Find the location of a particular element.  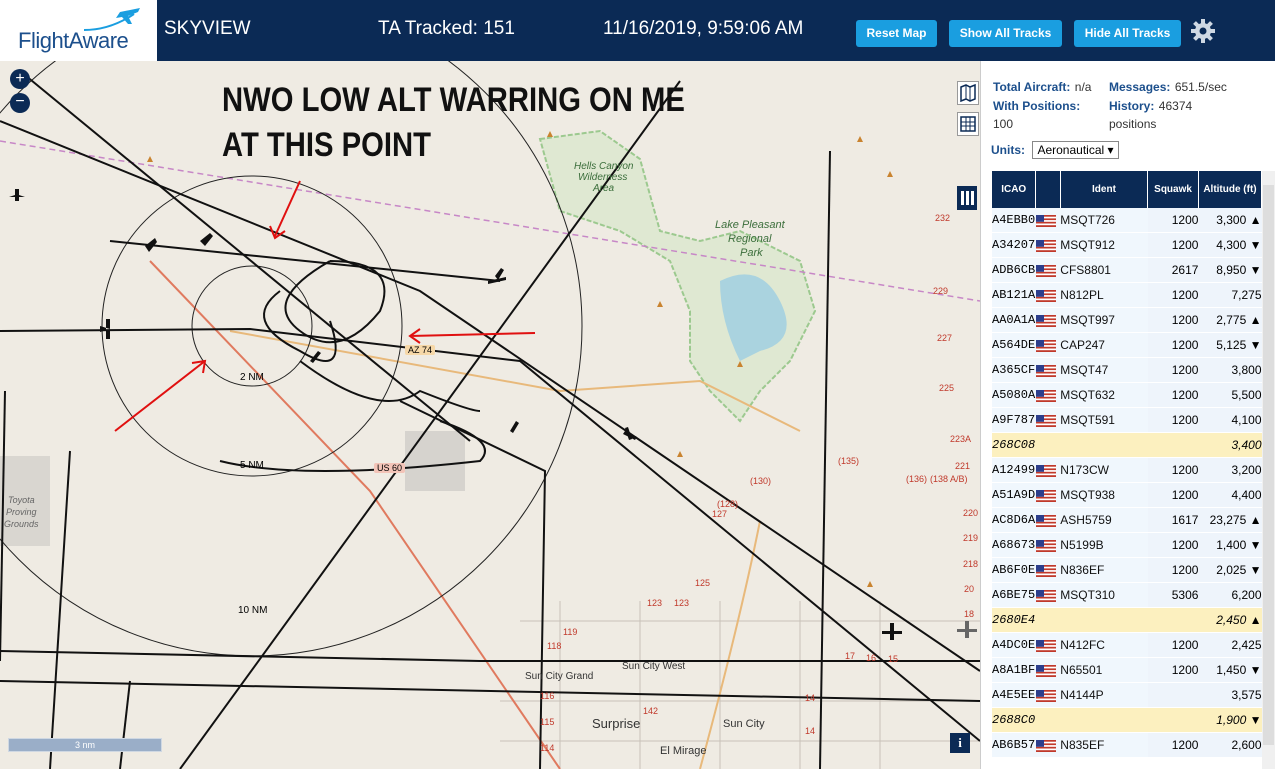

table-row: ADB6CB CFS8801 2617 8,950 ▼ is located at coordinates (1127, 270).